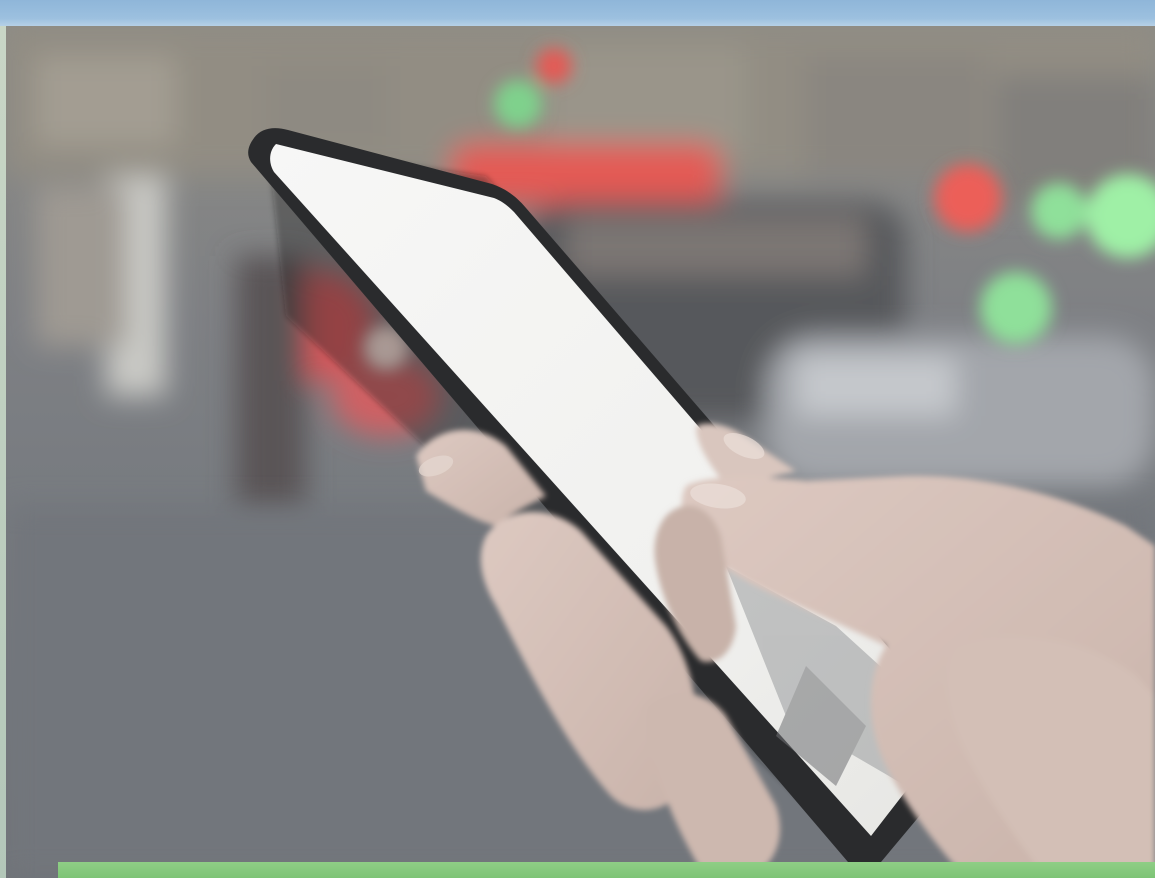  I want to click on bottom-color-band, so click(606, 870).